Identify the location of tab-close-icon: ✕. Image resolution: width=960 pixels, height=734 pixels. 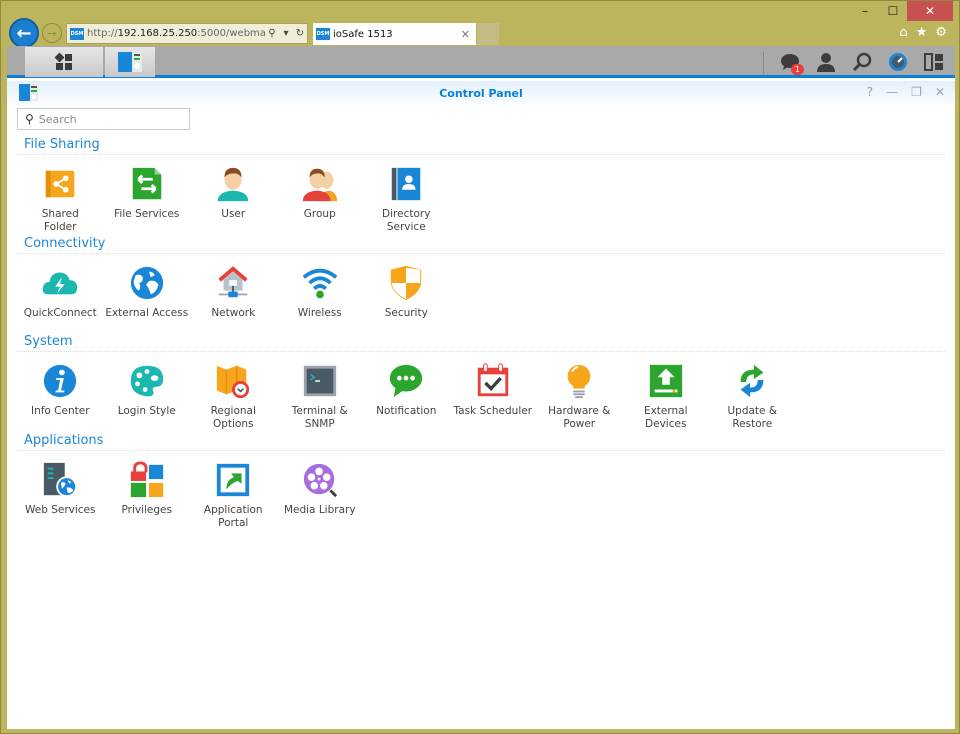
(465, 34).